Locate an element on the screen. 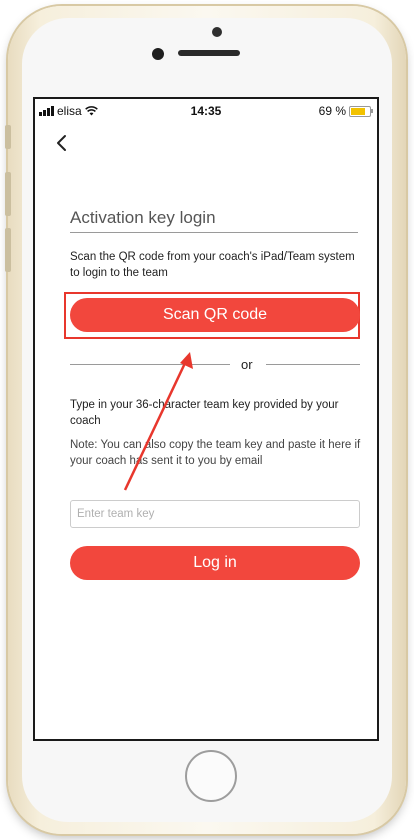 This screenshot has height=840, width=414. battery-icon is located at coordinates (361, 111).